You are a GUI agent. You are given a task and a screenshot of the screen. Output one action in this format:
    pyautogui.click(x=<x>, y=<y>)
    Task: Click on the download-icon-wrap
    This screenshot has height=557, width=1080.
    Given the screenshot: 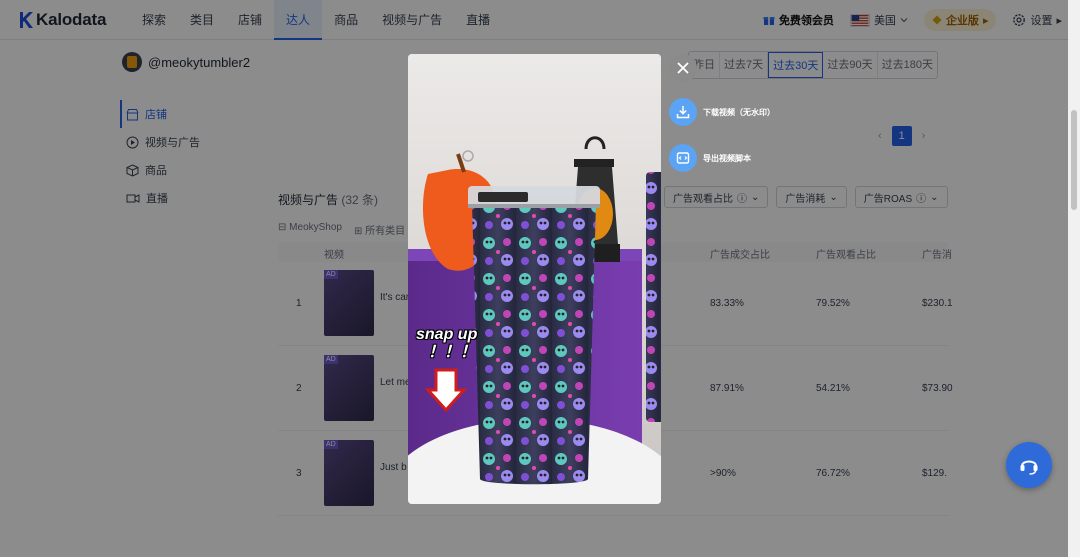 What is the action you would take?
    pyautogui.click(x=683, y=112)
    